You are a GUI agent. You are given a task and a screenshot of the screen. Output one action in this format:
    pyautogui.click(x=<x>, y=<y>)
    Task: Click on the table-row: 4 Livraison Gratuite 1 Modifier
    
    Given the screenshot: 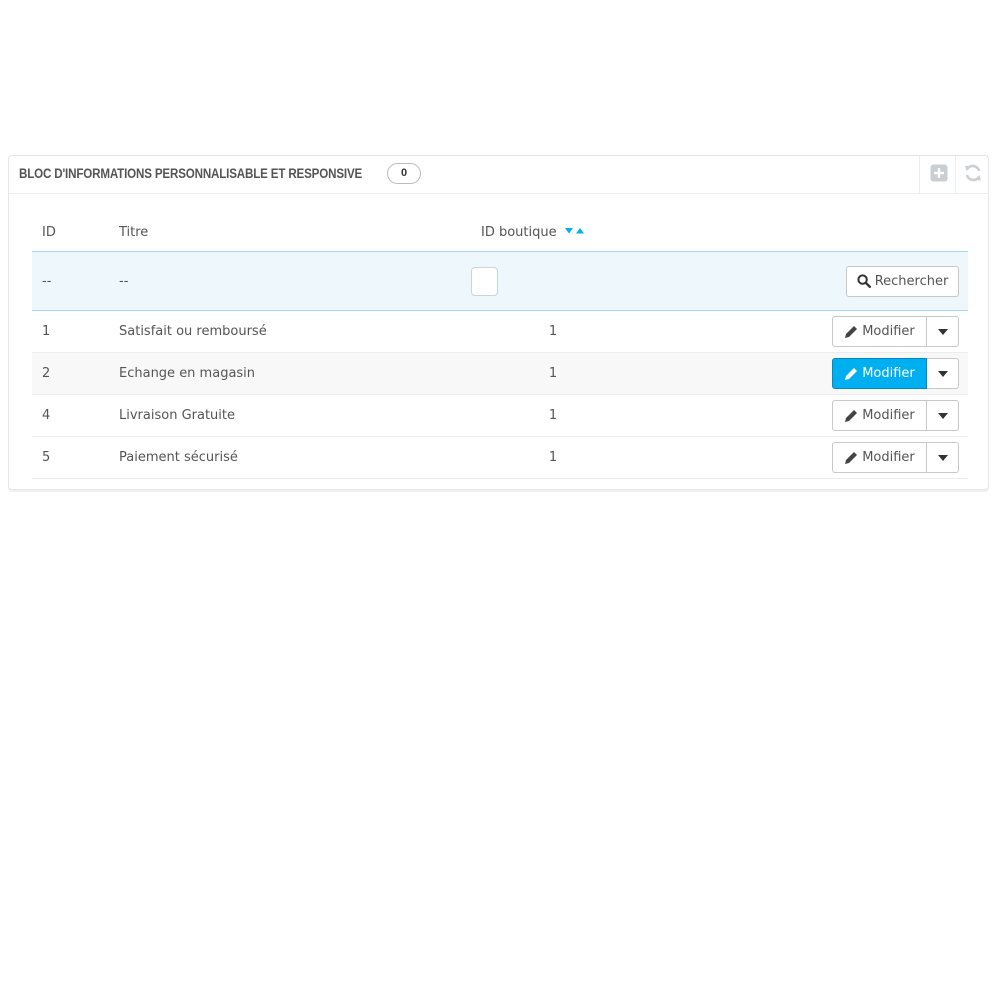 What is the action you would take?
    pyautogui.click(x=500, y=415)
    